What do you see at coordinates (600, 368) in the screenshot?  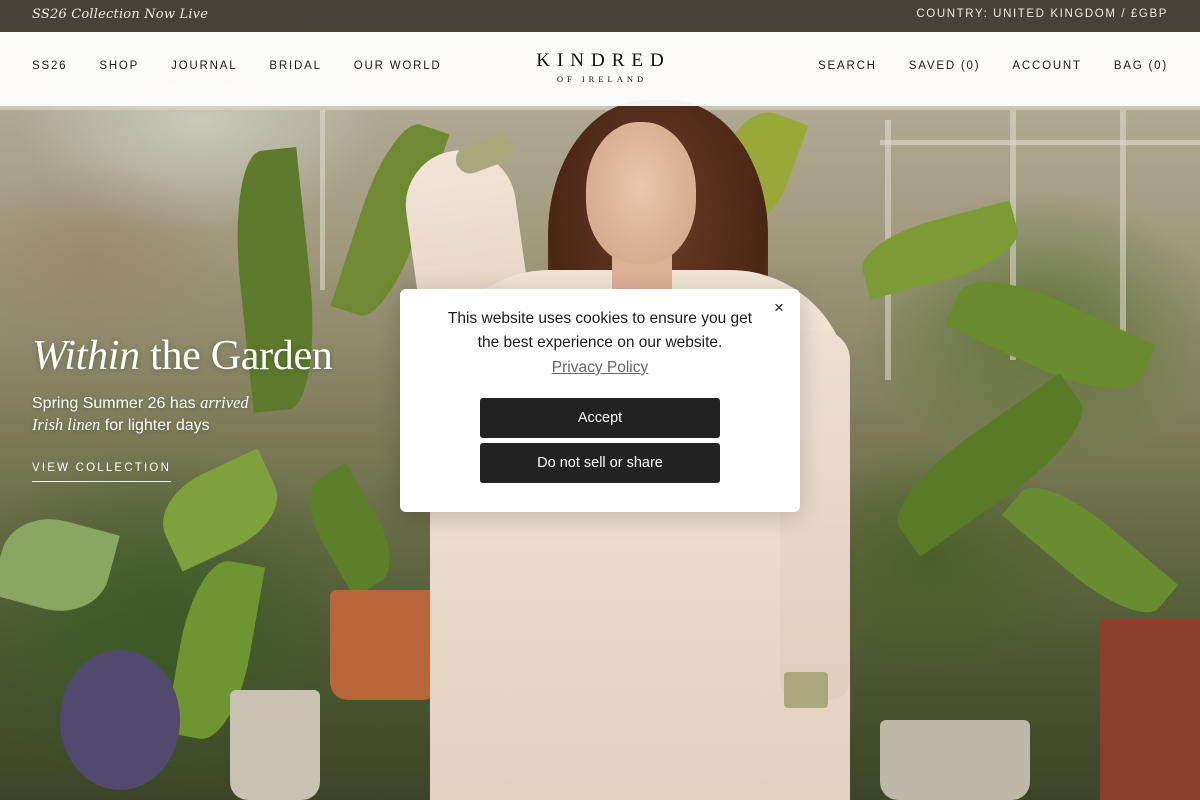 I see `privacy-policy-link: Privacy Policy` at bounding box center [600, 368].